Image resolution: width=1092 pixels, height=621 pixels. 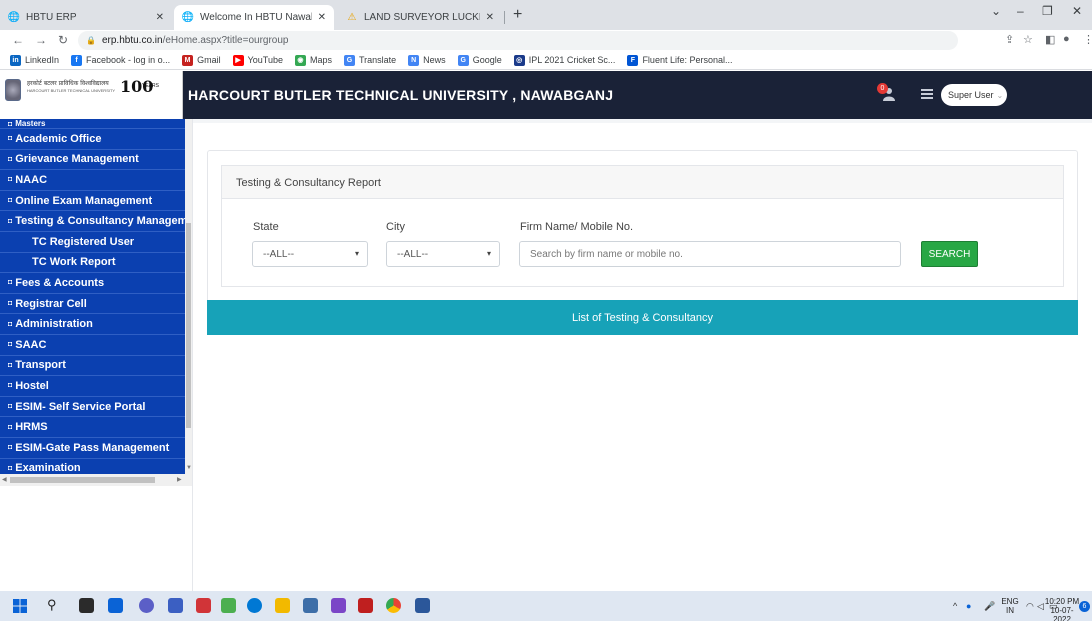 What do you see at coordinates (93, 407) in the screenshot?
I see `sidebar-item: ◘ ESIM- Self Service Portal` at bounding box center [93, 407].